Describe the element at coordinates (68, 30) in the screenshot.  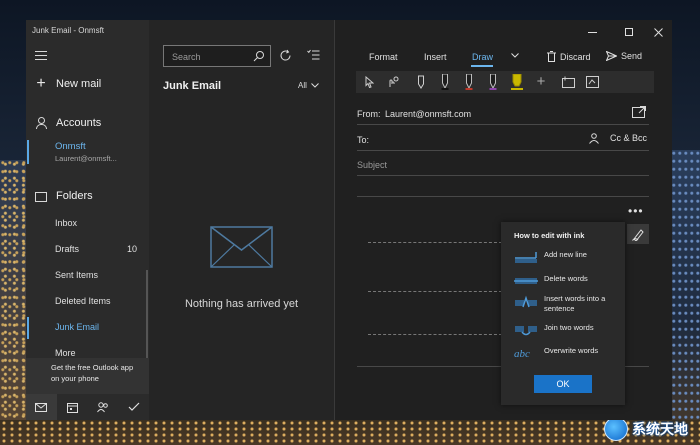
I see `window-title: Junk Email - Onmsft` at that location.